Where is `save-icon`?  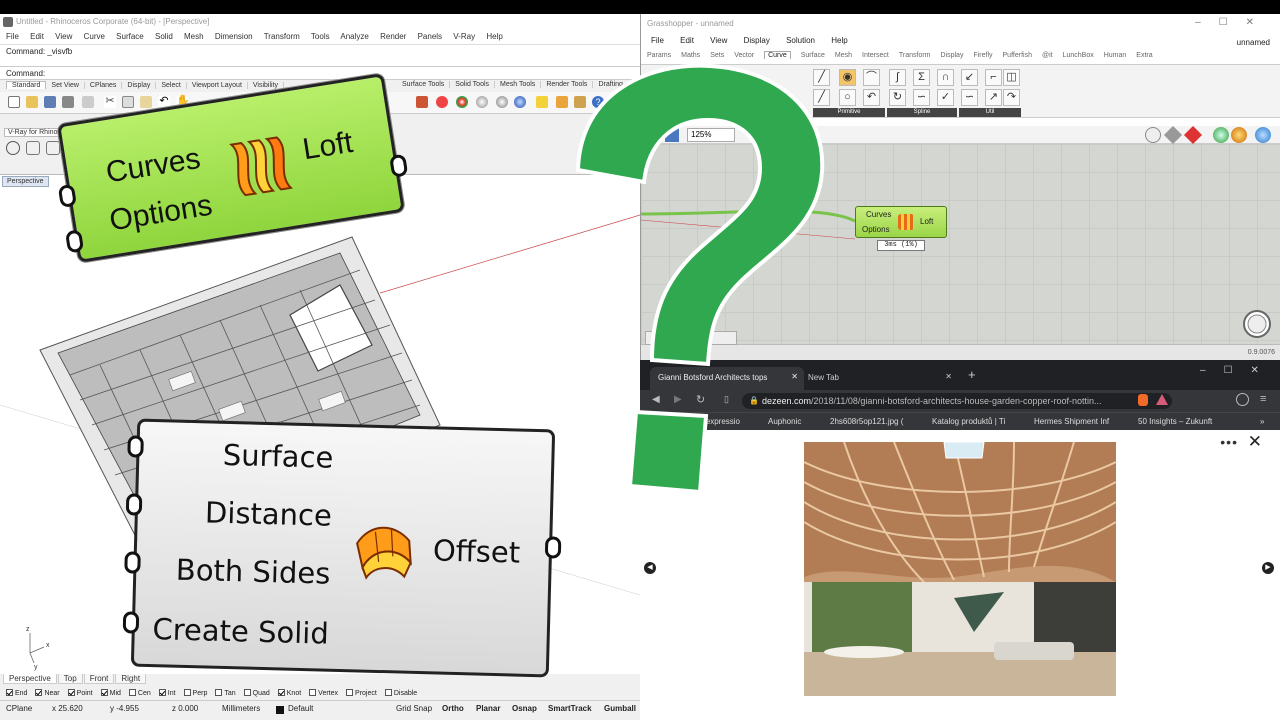
save-icon is located at coordinates (50, 102).